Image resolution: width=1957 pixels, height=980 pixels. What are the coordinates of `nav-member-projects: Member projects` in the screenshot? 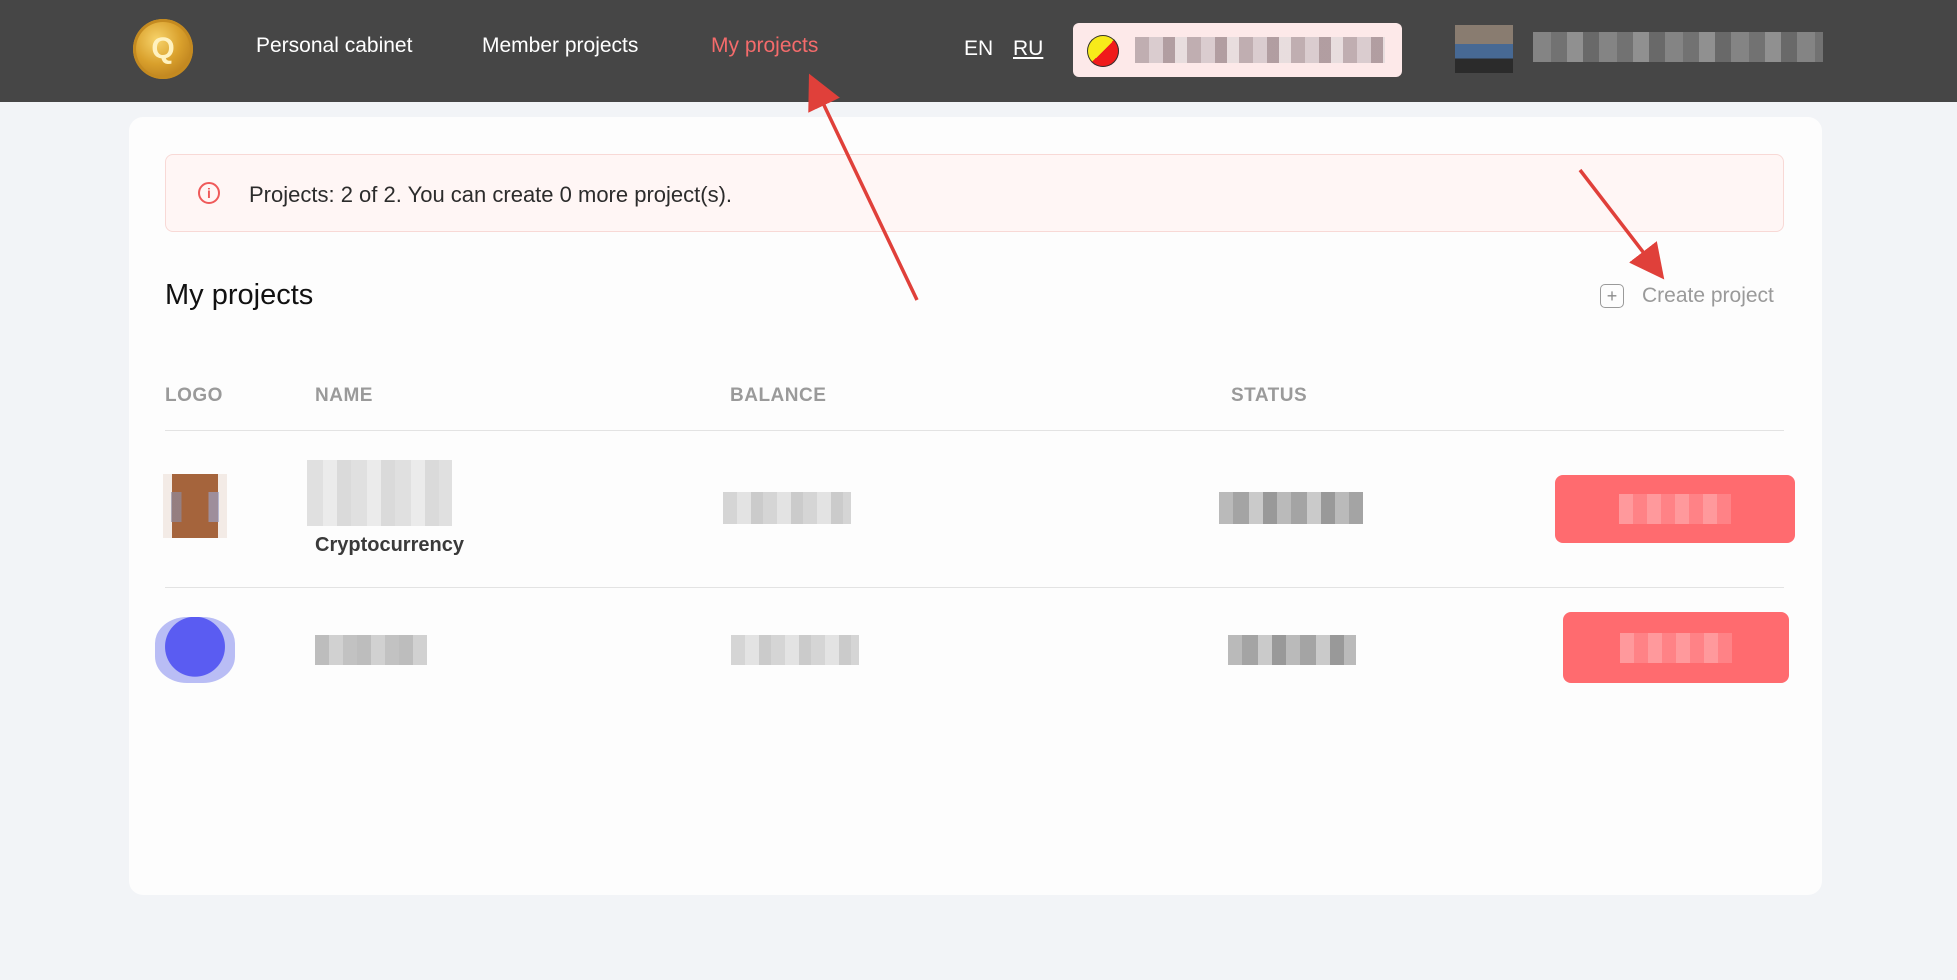 It's located at (560, 46).